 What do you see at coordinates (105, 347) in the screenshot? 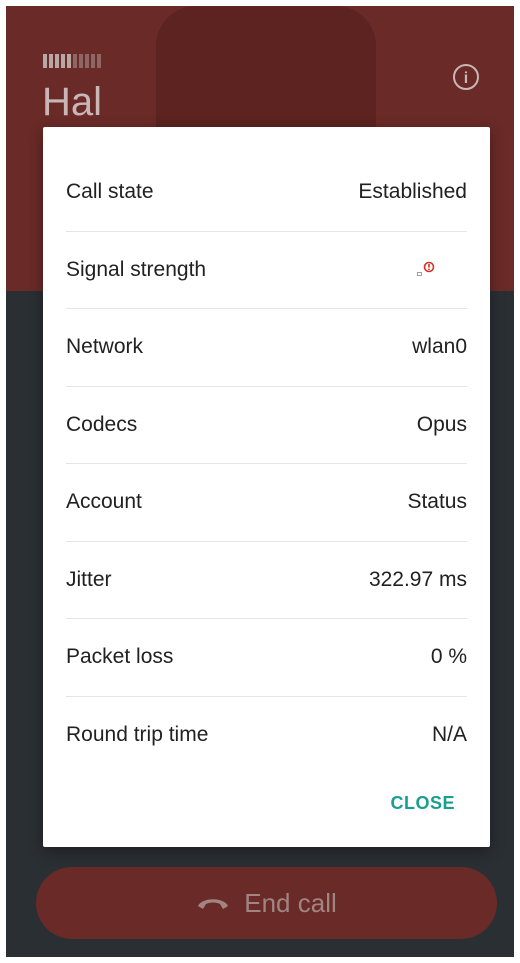
I see `row-label: Network` at bounding box center [105, 347].